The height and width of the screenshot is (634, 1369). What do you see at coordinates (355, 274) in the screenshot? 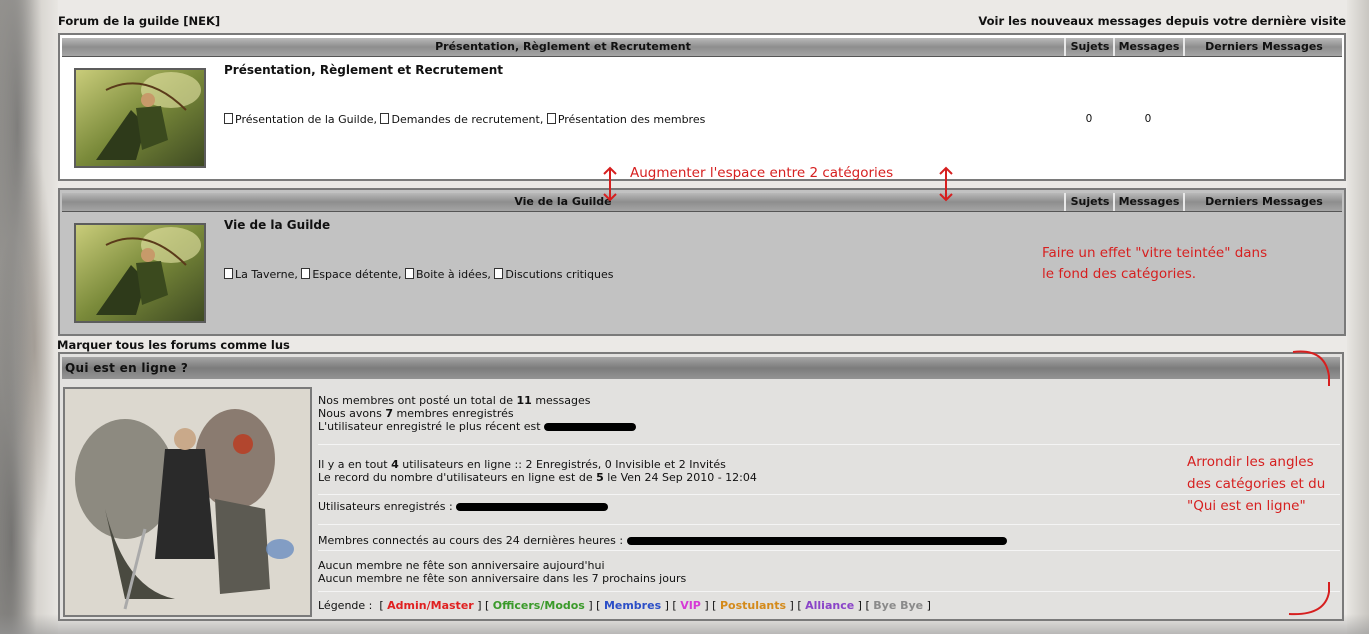
I see `subforum-link: Espace détente` at bounding box center [355, 274].